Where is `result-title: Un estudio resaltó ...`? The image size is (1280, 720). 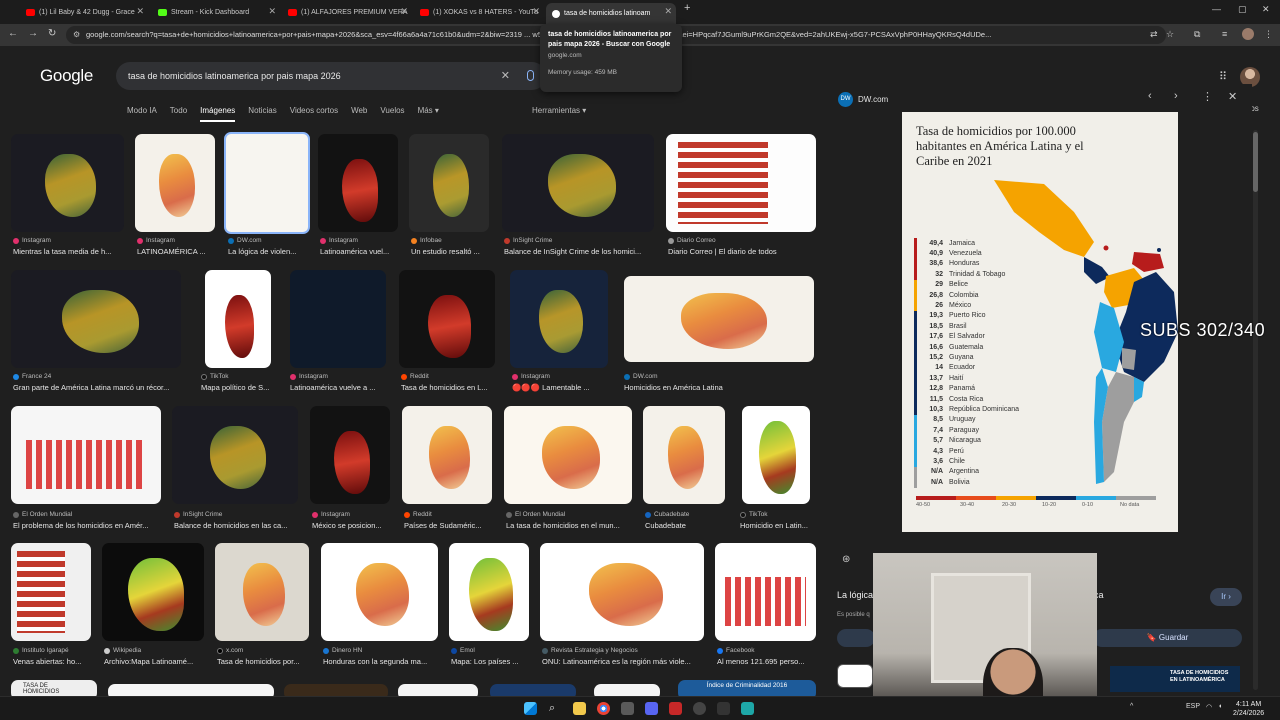
result-title: Un estudio resaltó ... is located at coordinates (451, 251).